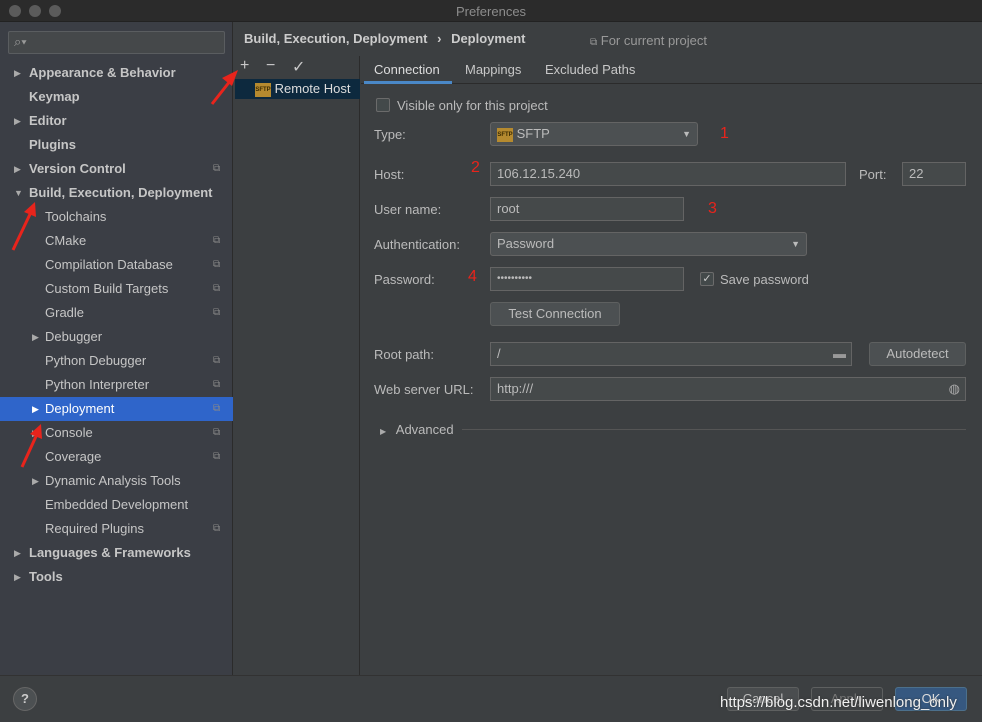  Describe the element at coordinates (25, 699) in the screenshot. I see `help-button: ?` at that location.